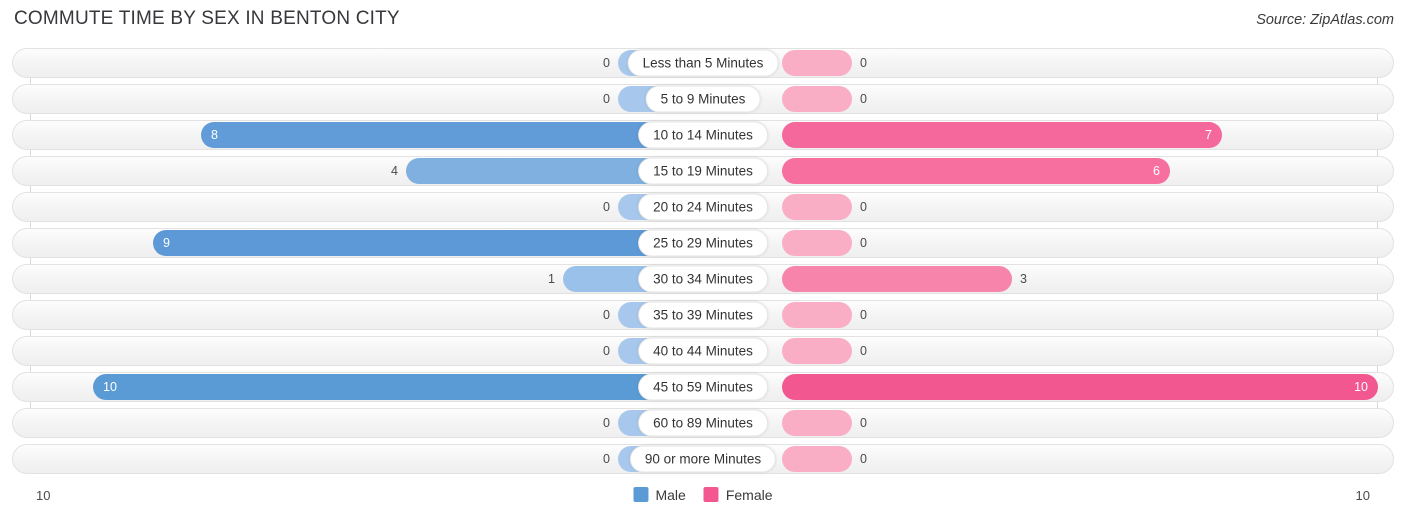 The image size is (1406, 522). What do you see at coordinates (1208, 134) in the screenshot?
I see `bar-value-female: 7` at bounding box center [1208, 134].